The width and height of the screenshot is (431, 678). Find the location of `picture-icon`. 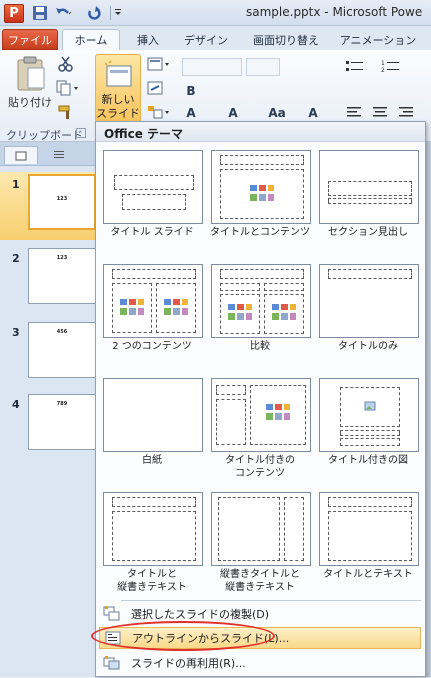

picture-icon is located at coordinates (370, 406).